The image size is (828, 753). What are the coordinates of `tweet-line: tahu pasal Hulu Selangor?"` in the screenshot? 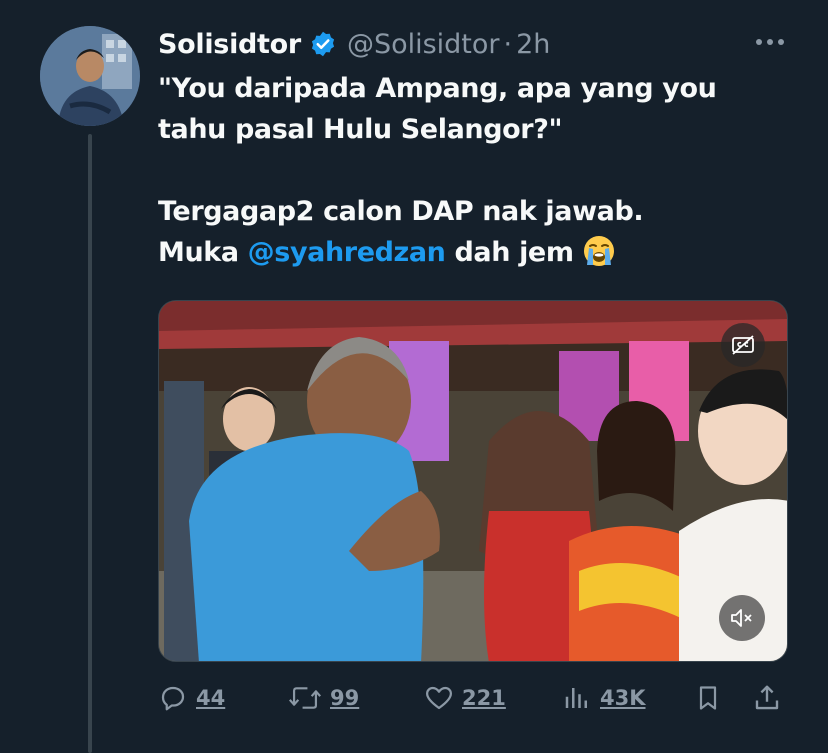 It's located at (360, 129).